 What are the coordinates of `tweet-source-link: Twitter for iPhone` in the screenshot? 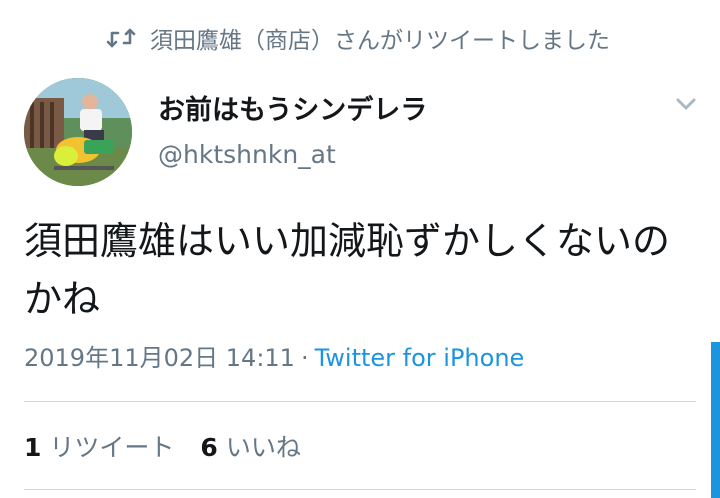 It's located at (420, 358).